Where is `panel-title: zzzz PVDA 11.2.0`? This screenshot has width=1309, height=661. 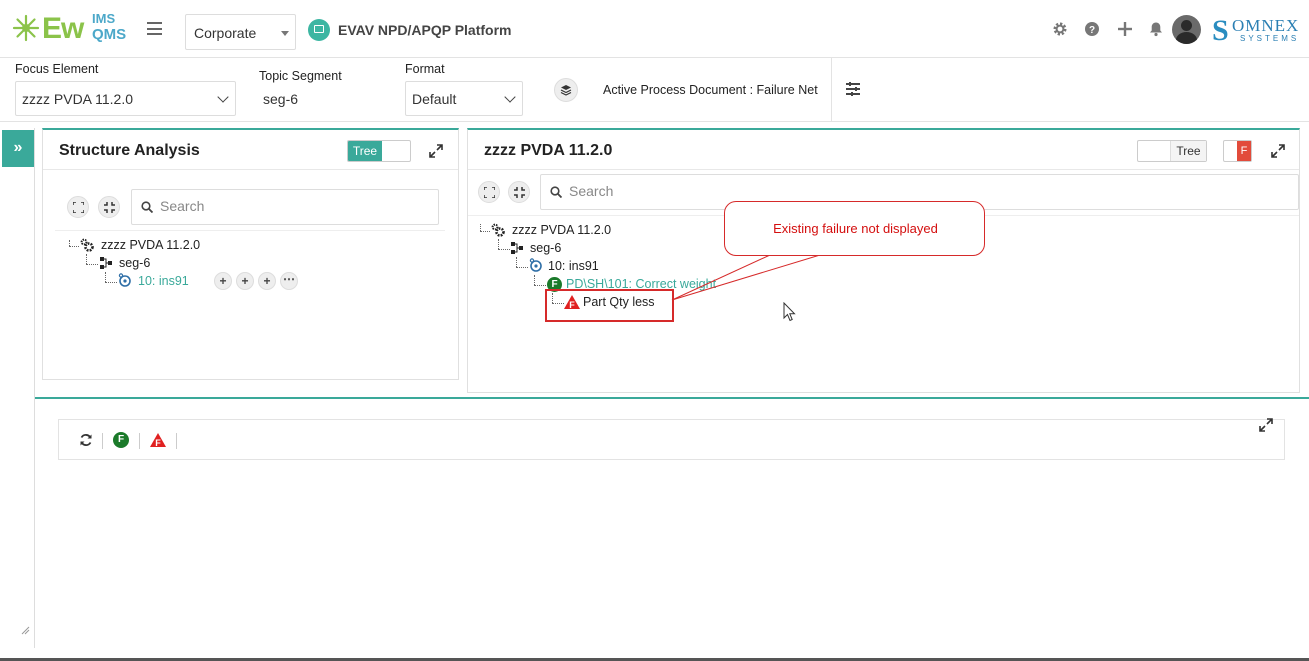
panel-title: zzzz PVDA 11.2.0 is located at coordinates (548, 150).